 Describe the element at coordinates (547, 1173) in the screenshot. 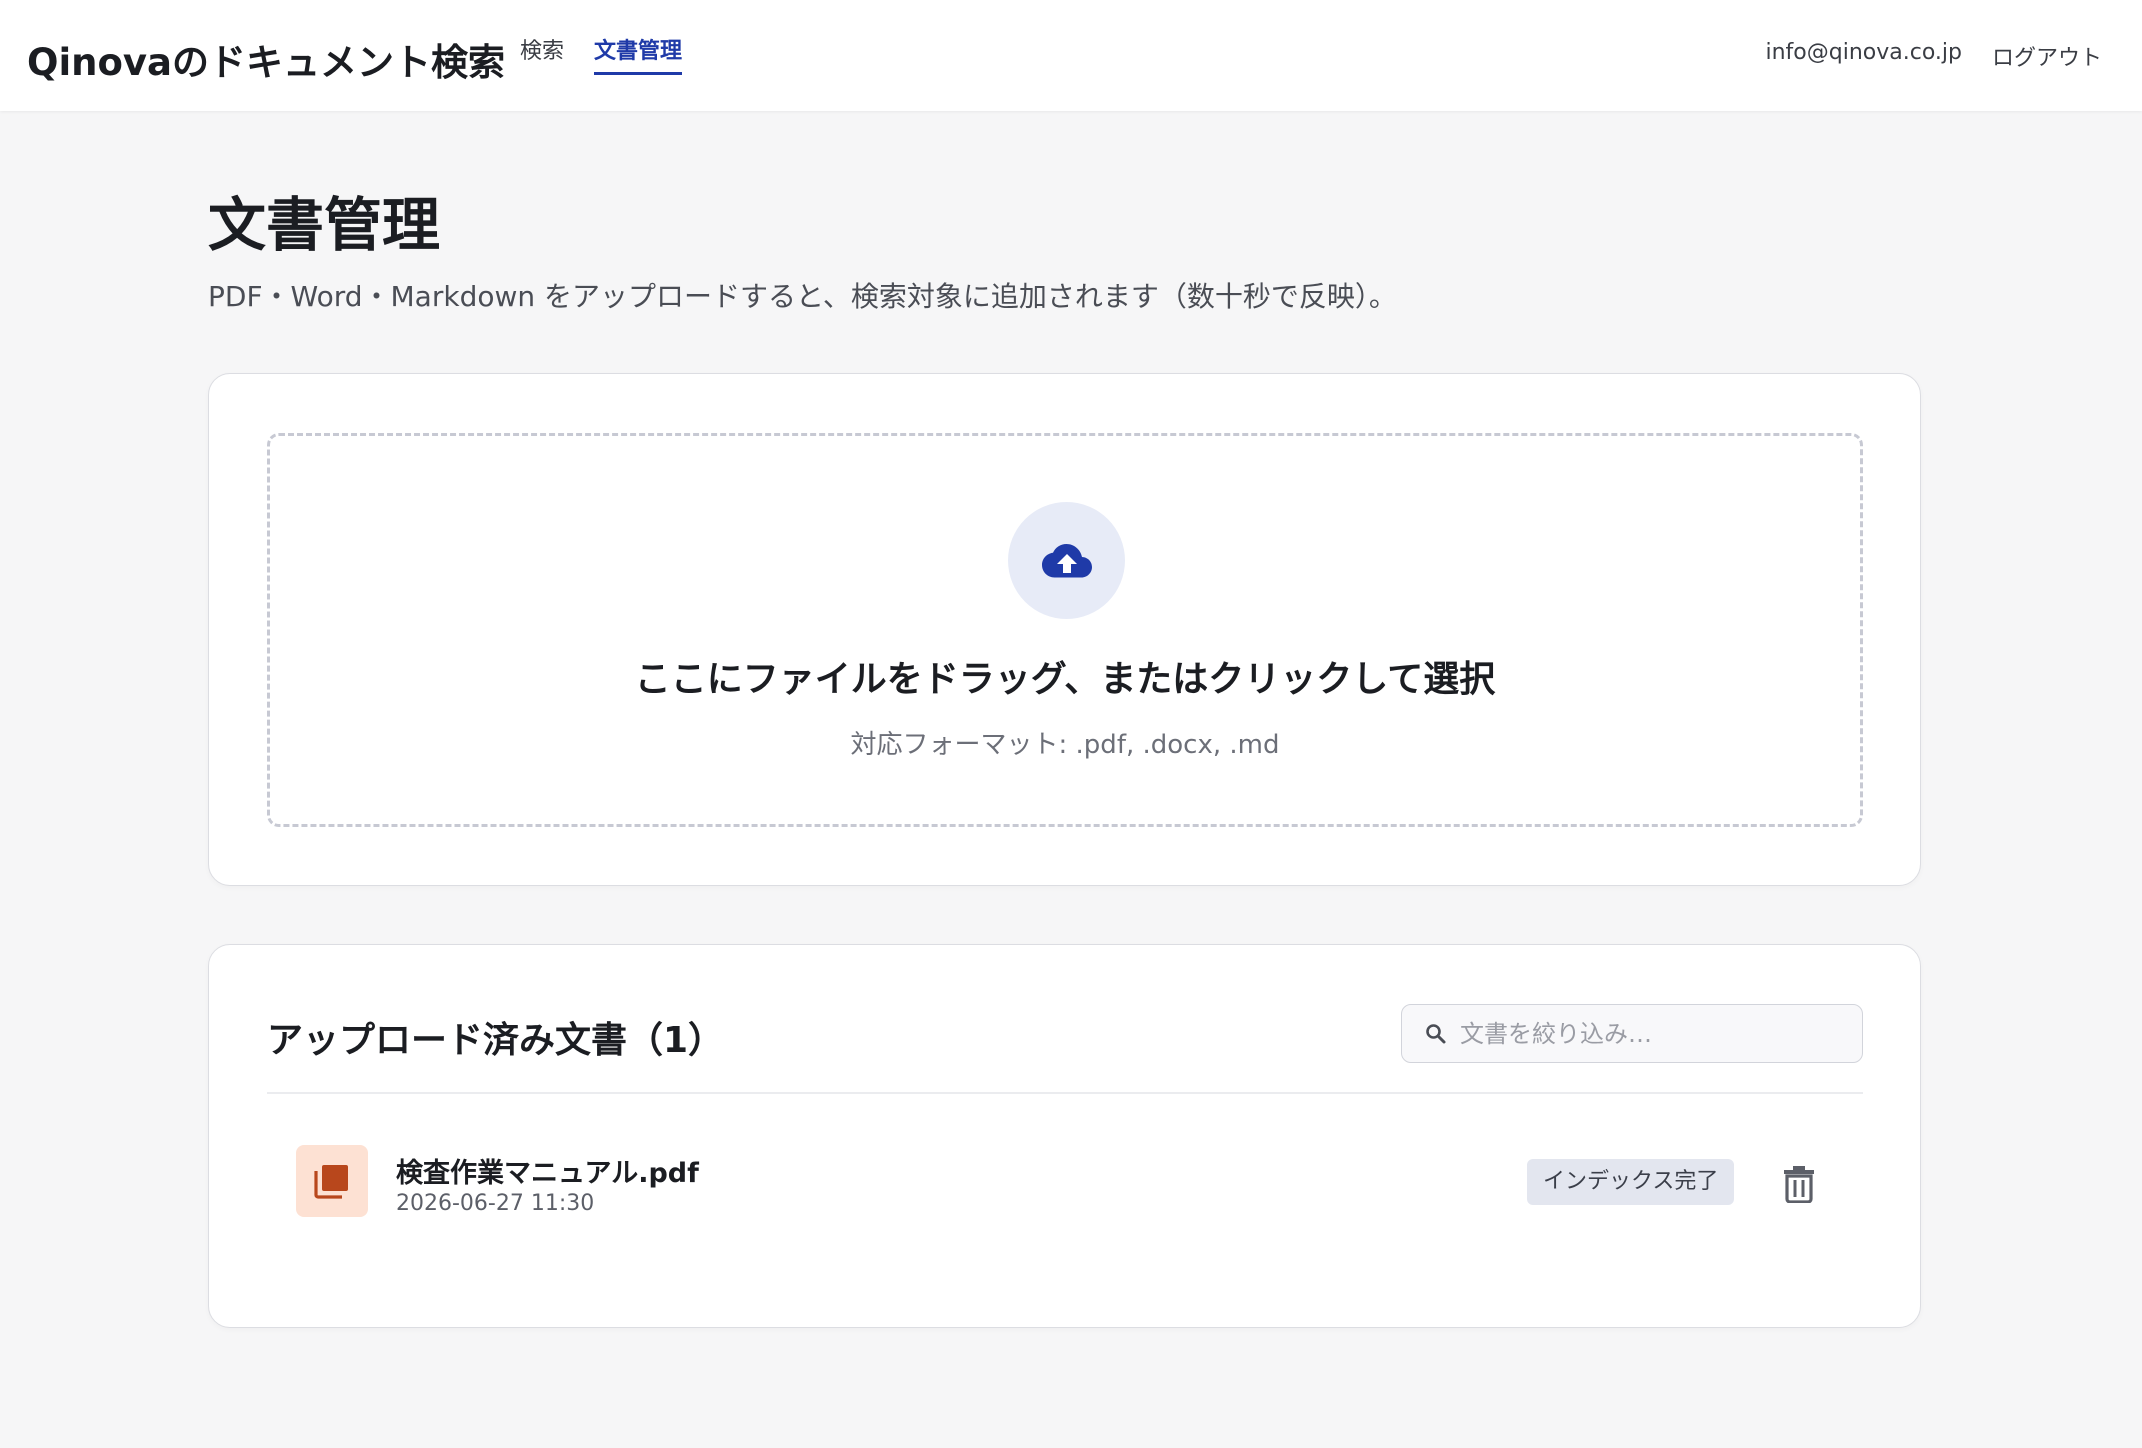

I see `document-name: 検査作業マニュアル.pdf` at that location.